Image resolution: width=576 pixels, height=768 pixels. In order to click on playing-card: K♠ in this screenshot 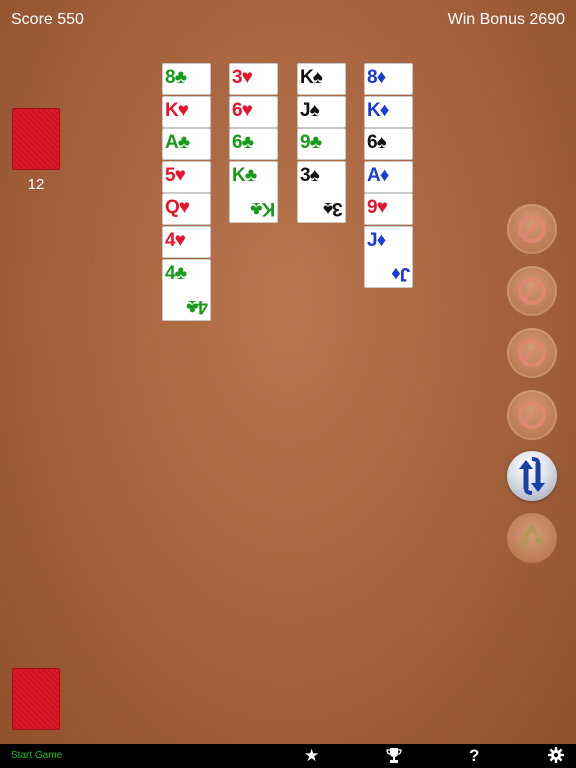, I will do `click(321, 79)`.